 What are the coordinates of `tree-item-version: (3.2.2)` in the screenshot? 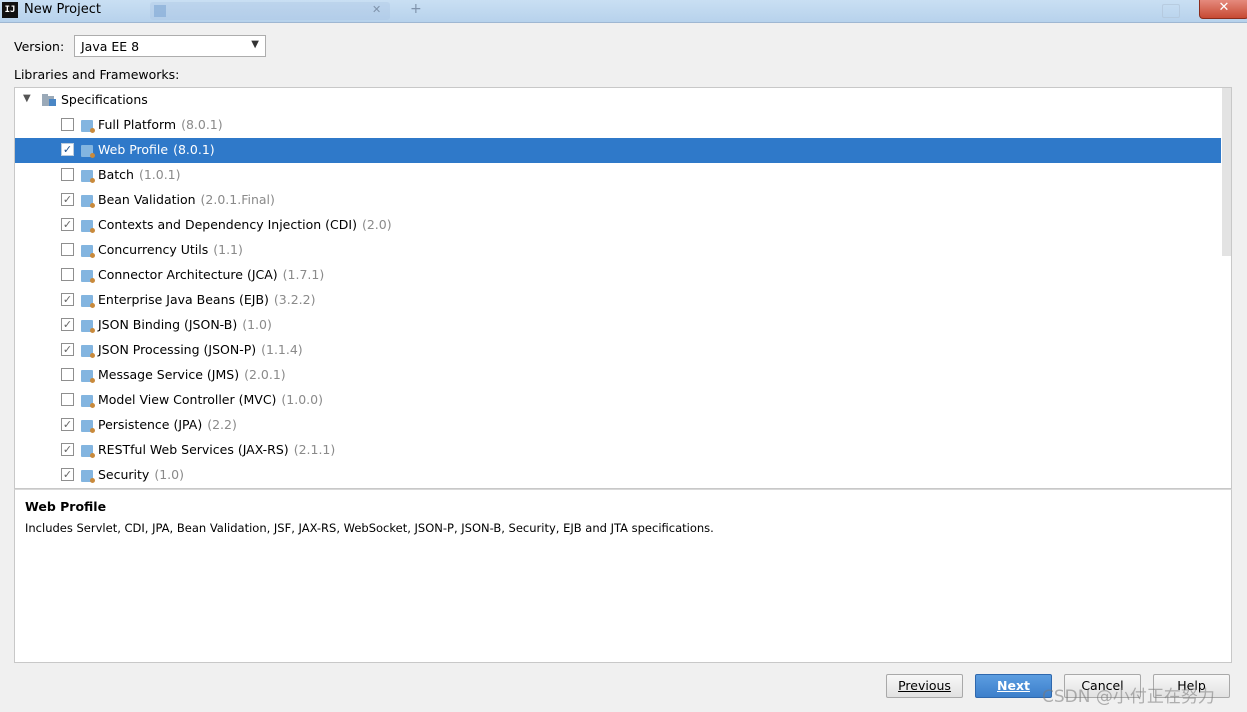 It's located at (294, 299).